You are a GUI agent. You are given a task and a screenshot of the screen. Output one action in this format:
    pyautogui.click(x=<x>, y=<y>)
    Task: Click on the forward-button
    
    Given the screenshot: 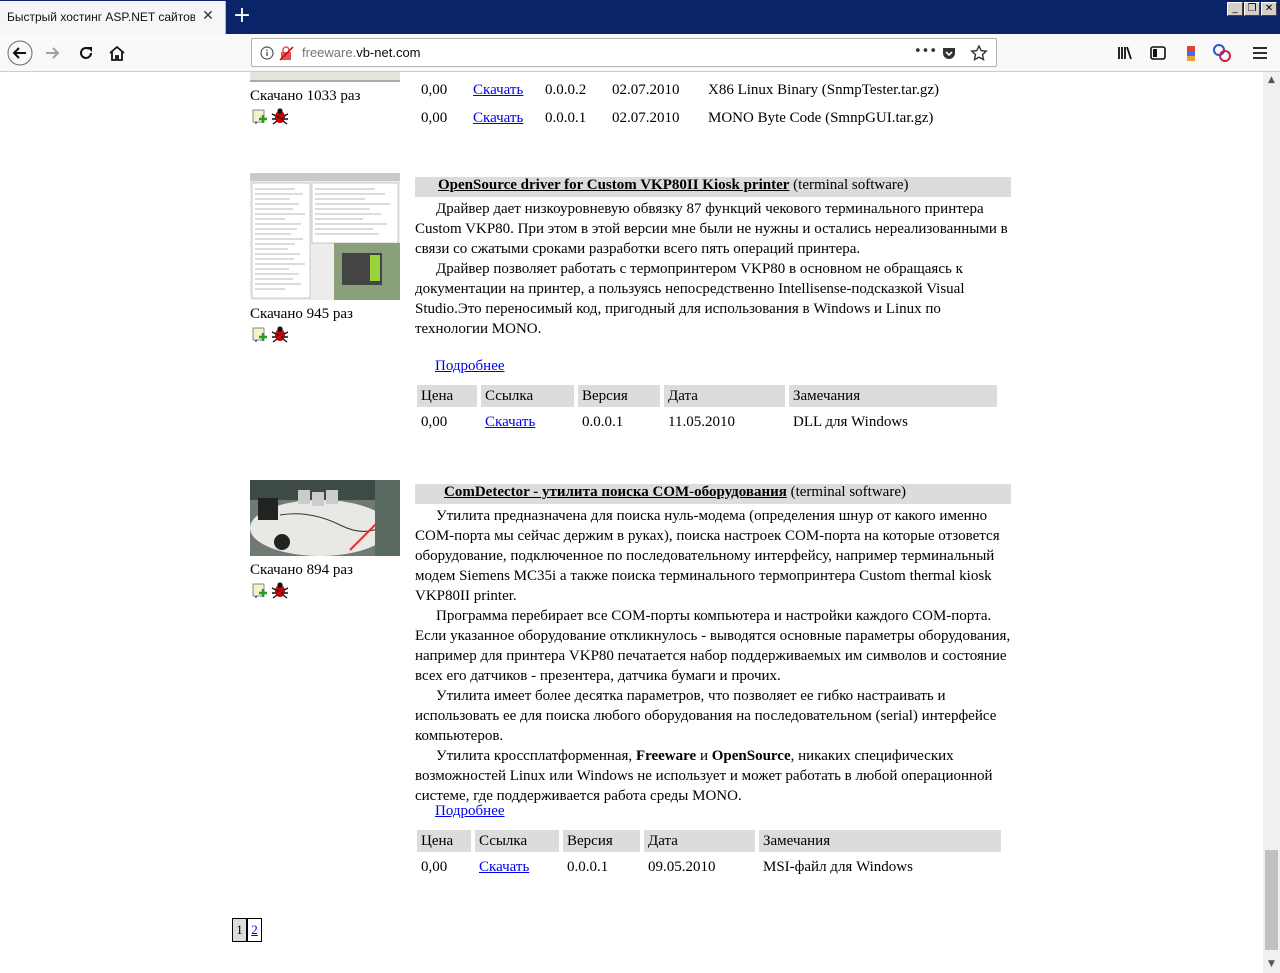 What is the action you would take?
    pyautogui.click(x=52, y=53)
    